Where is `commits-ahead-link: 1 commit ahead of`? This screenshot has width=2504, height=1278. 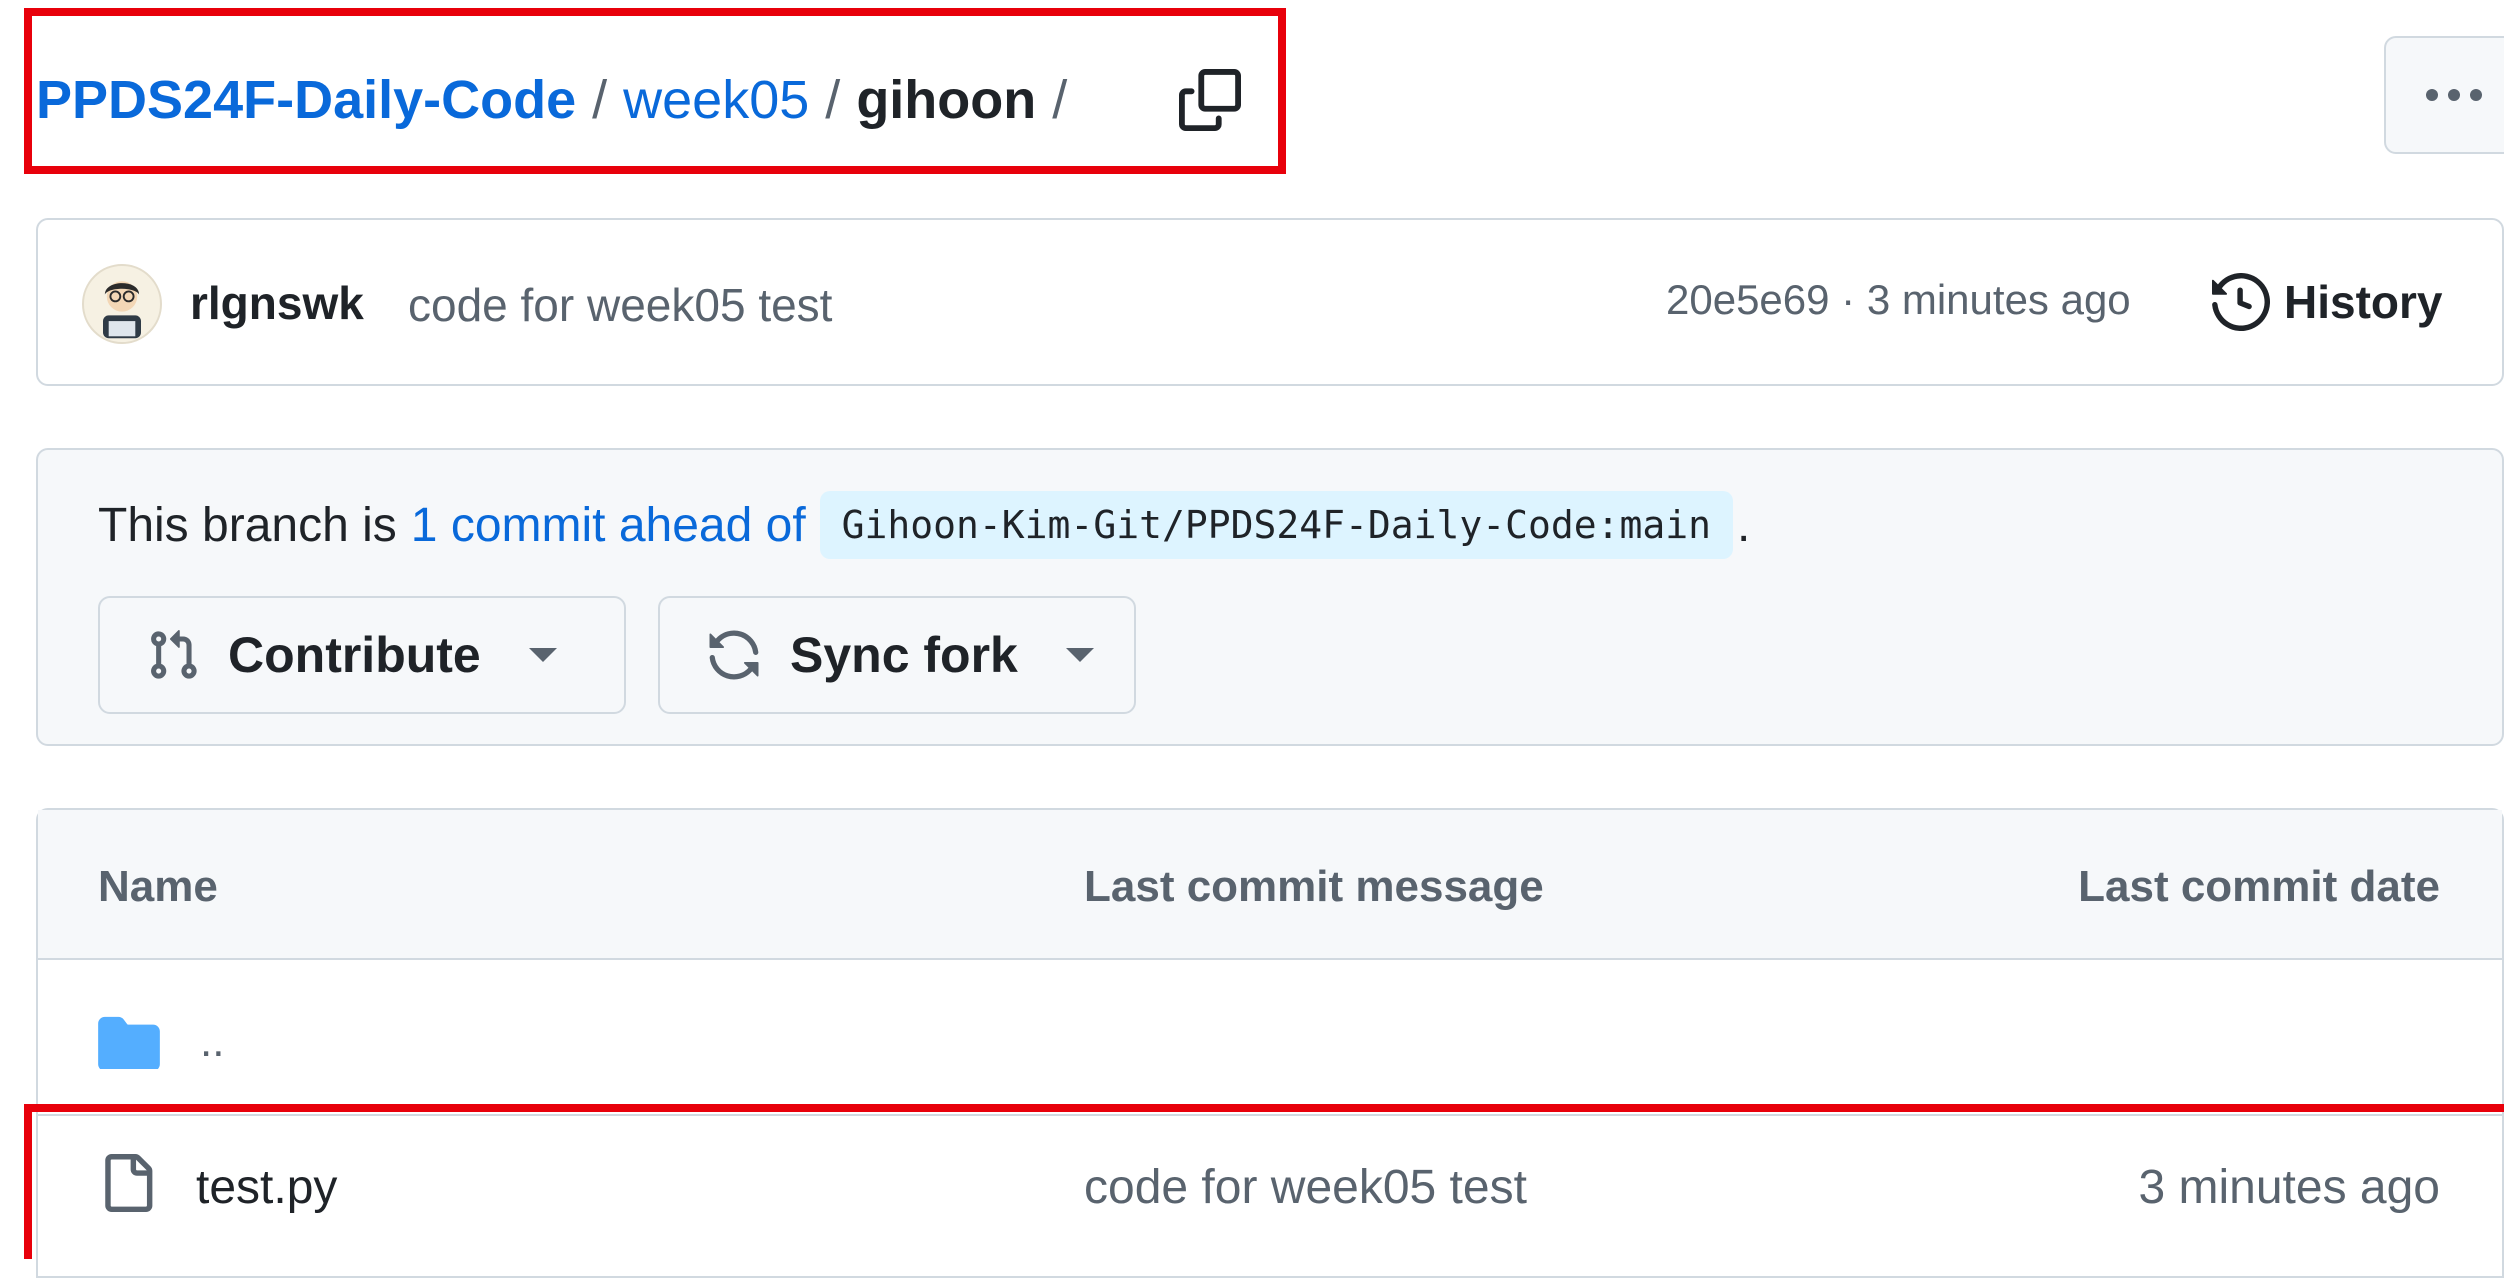
commits-ahead-link: 1 commit ahead of is located at coordinates (608, 525).